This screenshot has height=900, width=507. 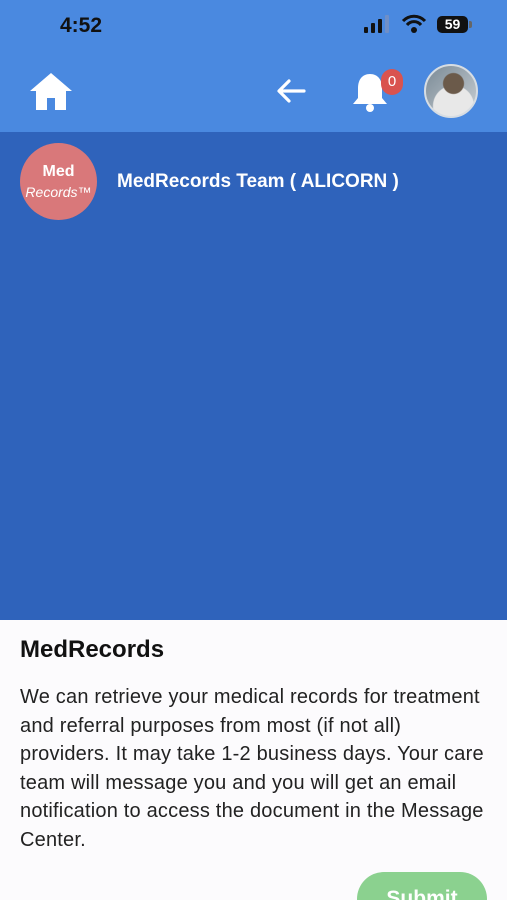 What do you see at coordinates (58, 181) in the screenshot?
I see `medrecords-logo: Med Records™` at bounding box center [58, 181].